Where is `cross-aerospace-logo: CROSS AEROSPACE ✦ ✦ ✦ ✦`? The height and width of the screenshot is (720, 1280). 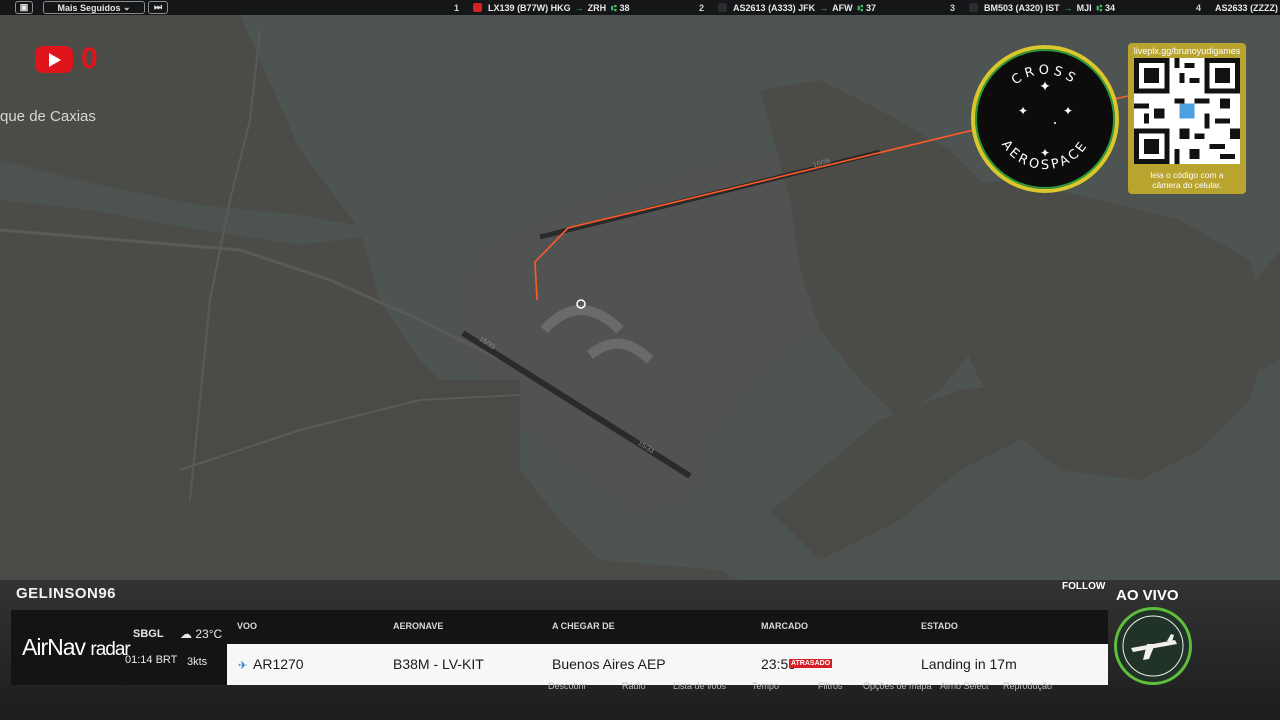 cross-aerospace-logo: CROSS AEROSPACE ✦ ✦ ✦ ✦ is located at coordinates (1045, 119).